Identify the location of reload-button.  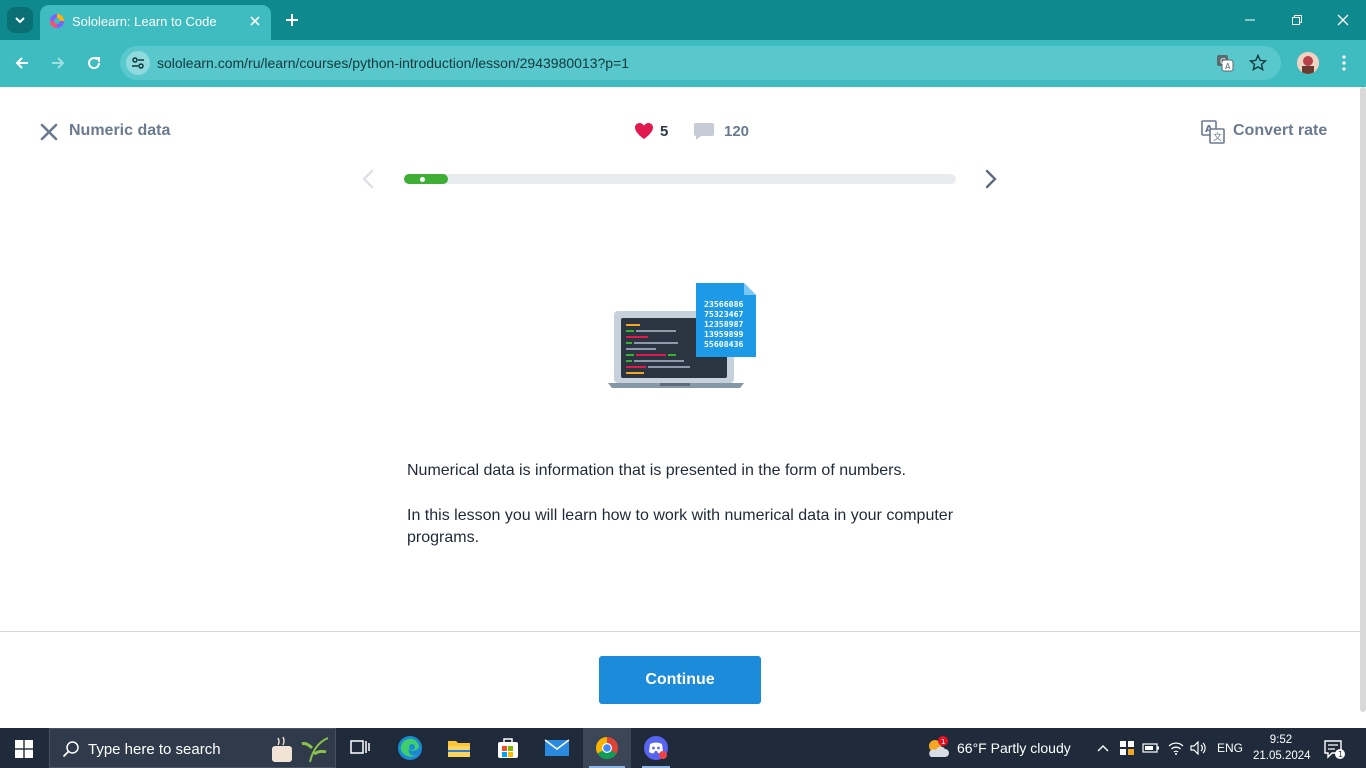
(94, 63).